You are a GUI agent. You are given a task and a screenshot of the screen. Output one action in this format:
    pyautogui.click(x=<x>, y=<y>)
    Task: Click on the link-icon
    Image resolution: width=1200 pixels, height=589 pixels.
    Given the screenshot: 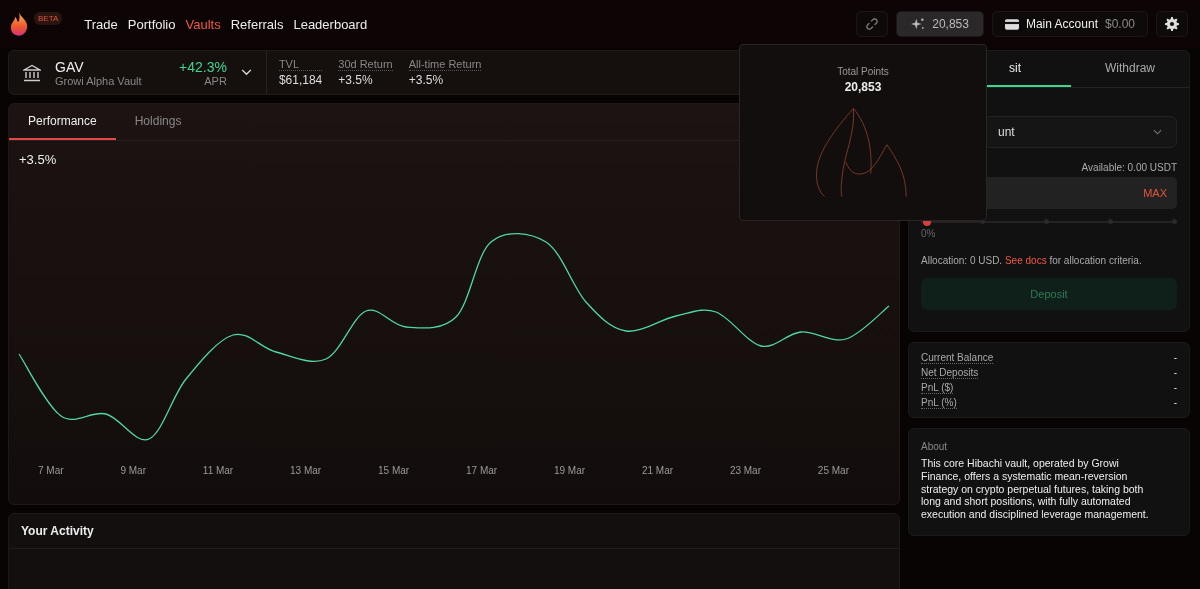 What is the action you would take?
    pyautogui.click(x=872, y=24)
    